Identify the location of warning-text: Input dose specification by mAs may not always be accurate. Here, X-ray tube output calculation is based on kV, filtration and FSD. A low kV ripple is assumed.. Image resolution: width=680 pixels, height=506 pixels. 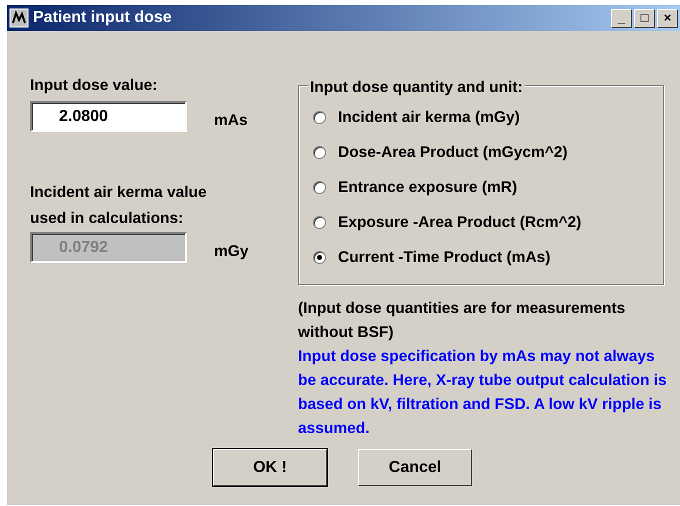
(483, 393).